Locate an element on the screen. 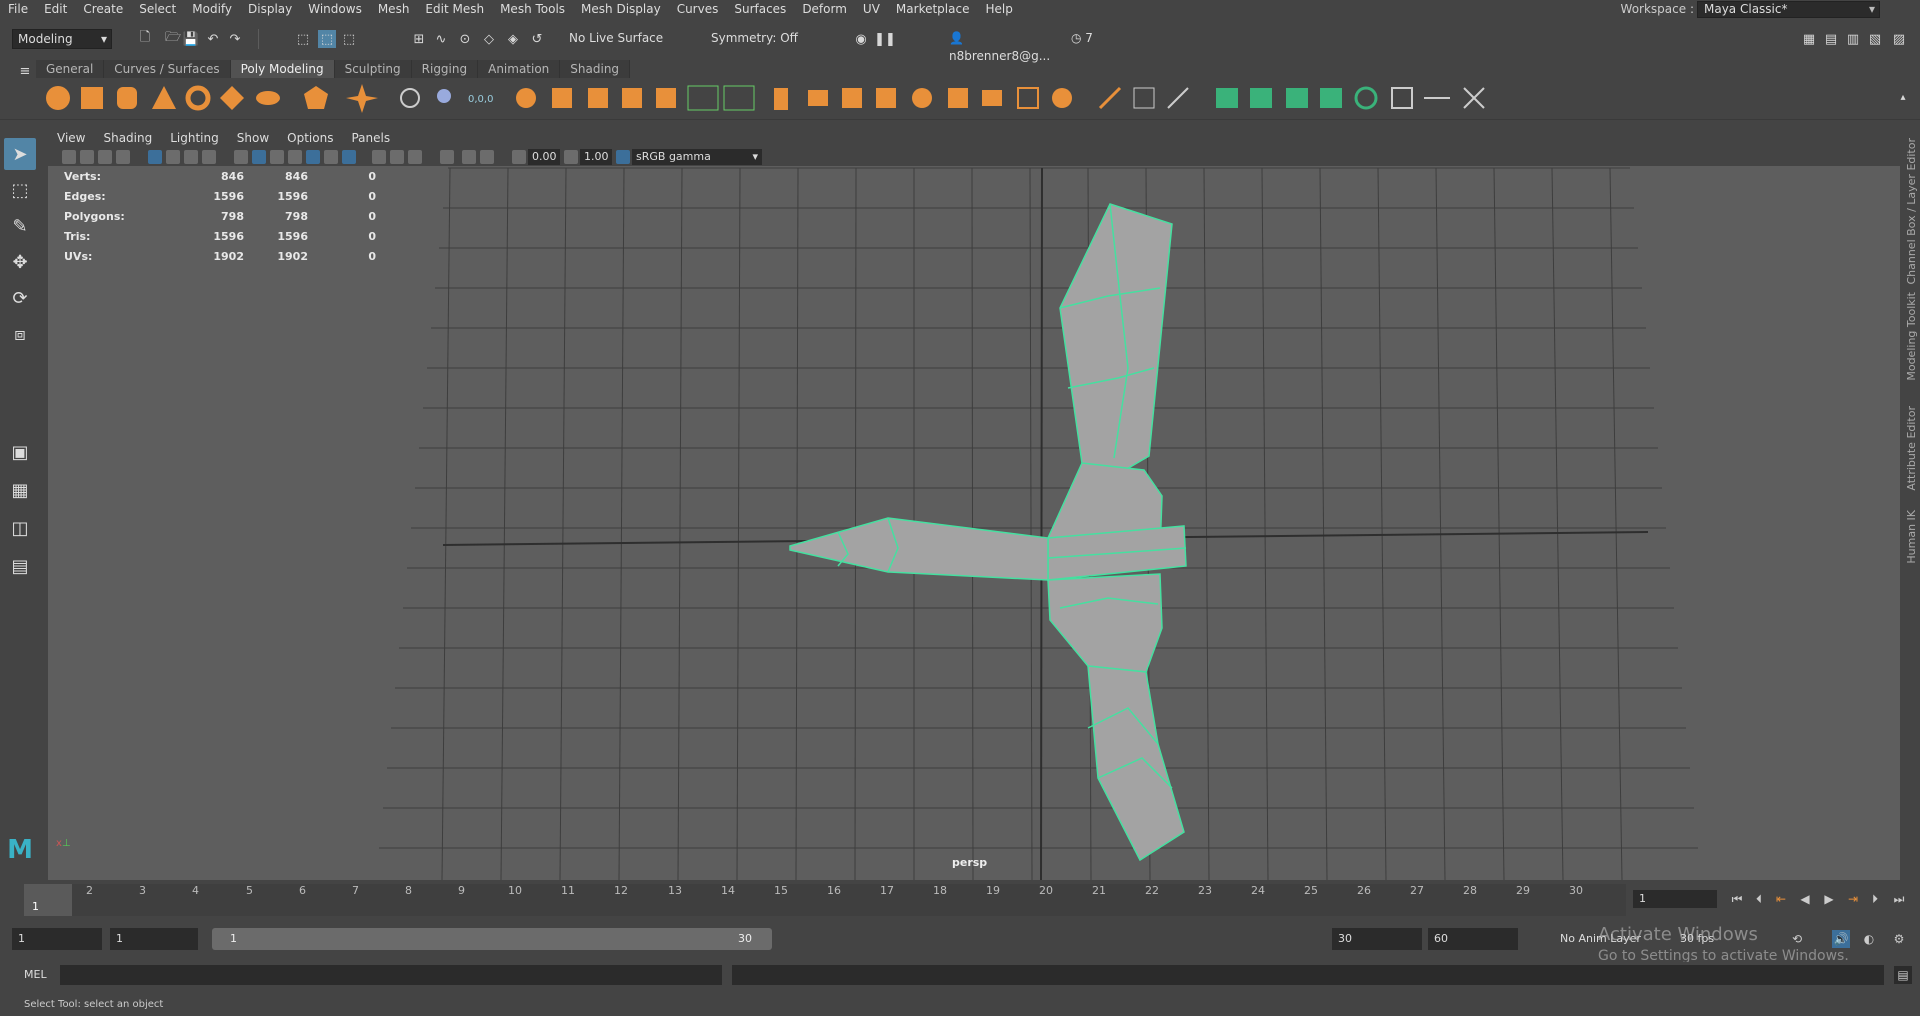  animation-end-field: 60 is located at coordinates (1473, 939).